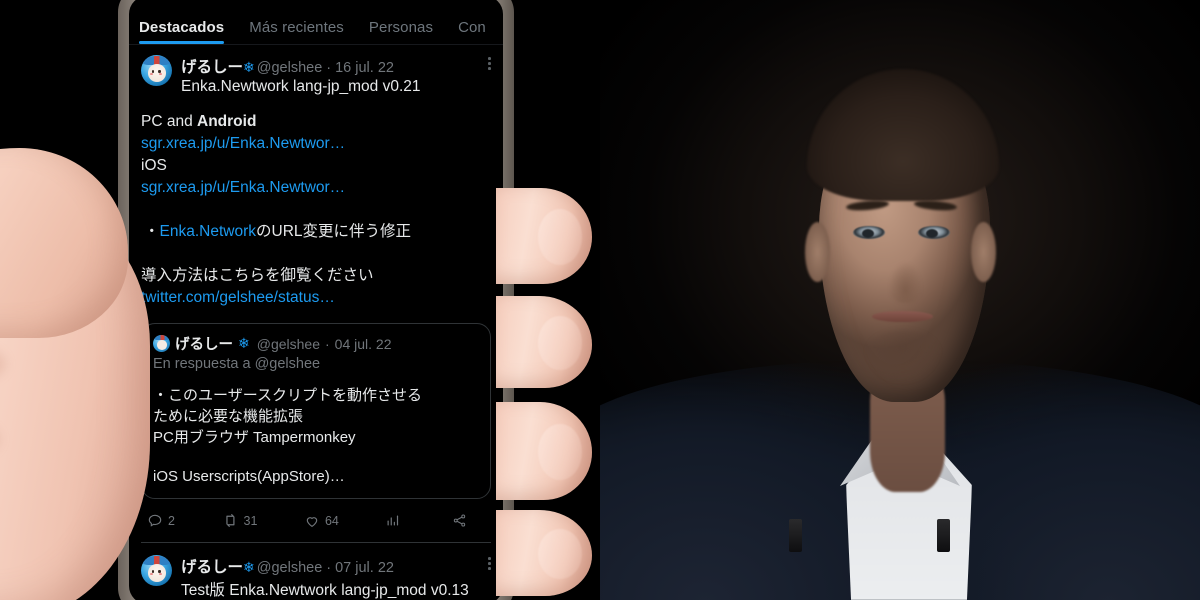 Image resolution: width=1200 pixels, height=600 pixels. Describe the element at coordinates (903, 357) in the screenshot. I see `chin` at that location.